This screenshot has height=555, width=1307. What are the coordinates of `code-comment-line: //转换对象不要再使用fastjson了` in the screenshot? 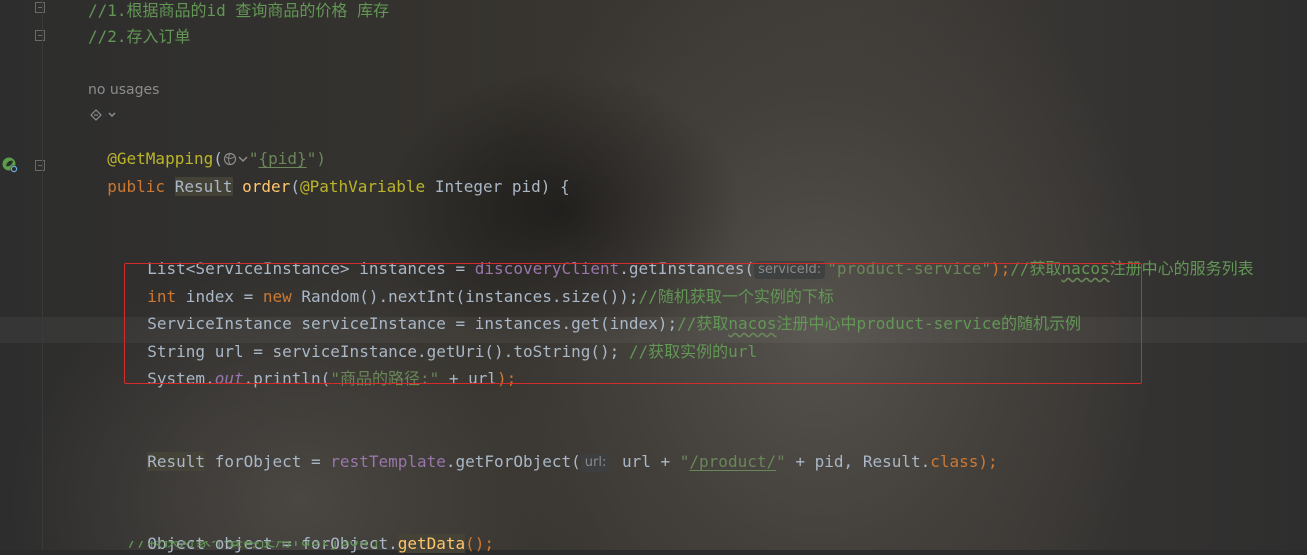 It's located at (256, 545).